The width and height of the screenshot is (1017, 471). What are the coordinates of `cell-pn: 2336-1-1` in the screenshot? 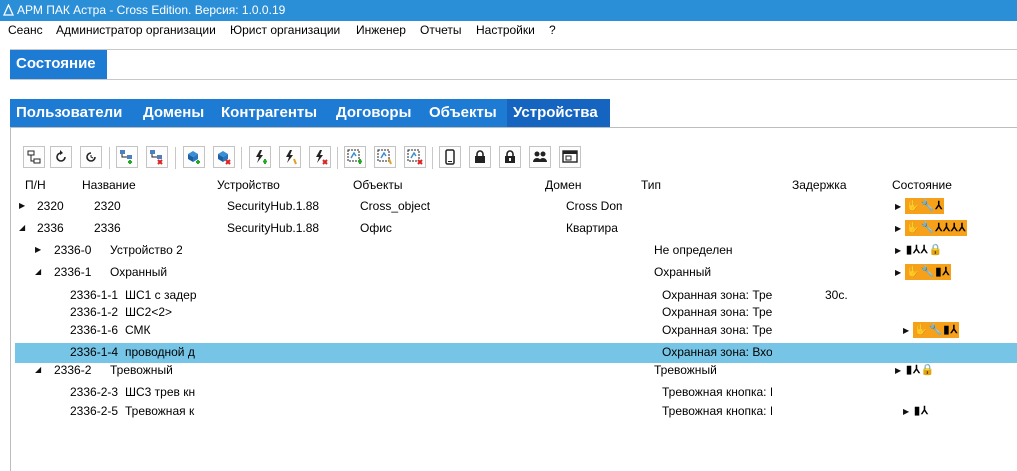 It's located at (94, 295).